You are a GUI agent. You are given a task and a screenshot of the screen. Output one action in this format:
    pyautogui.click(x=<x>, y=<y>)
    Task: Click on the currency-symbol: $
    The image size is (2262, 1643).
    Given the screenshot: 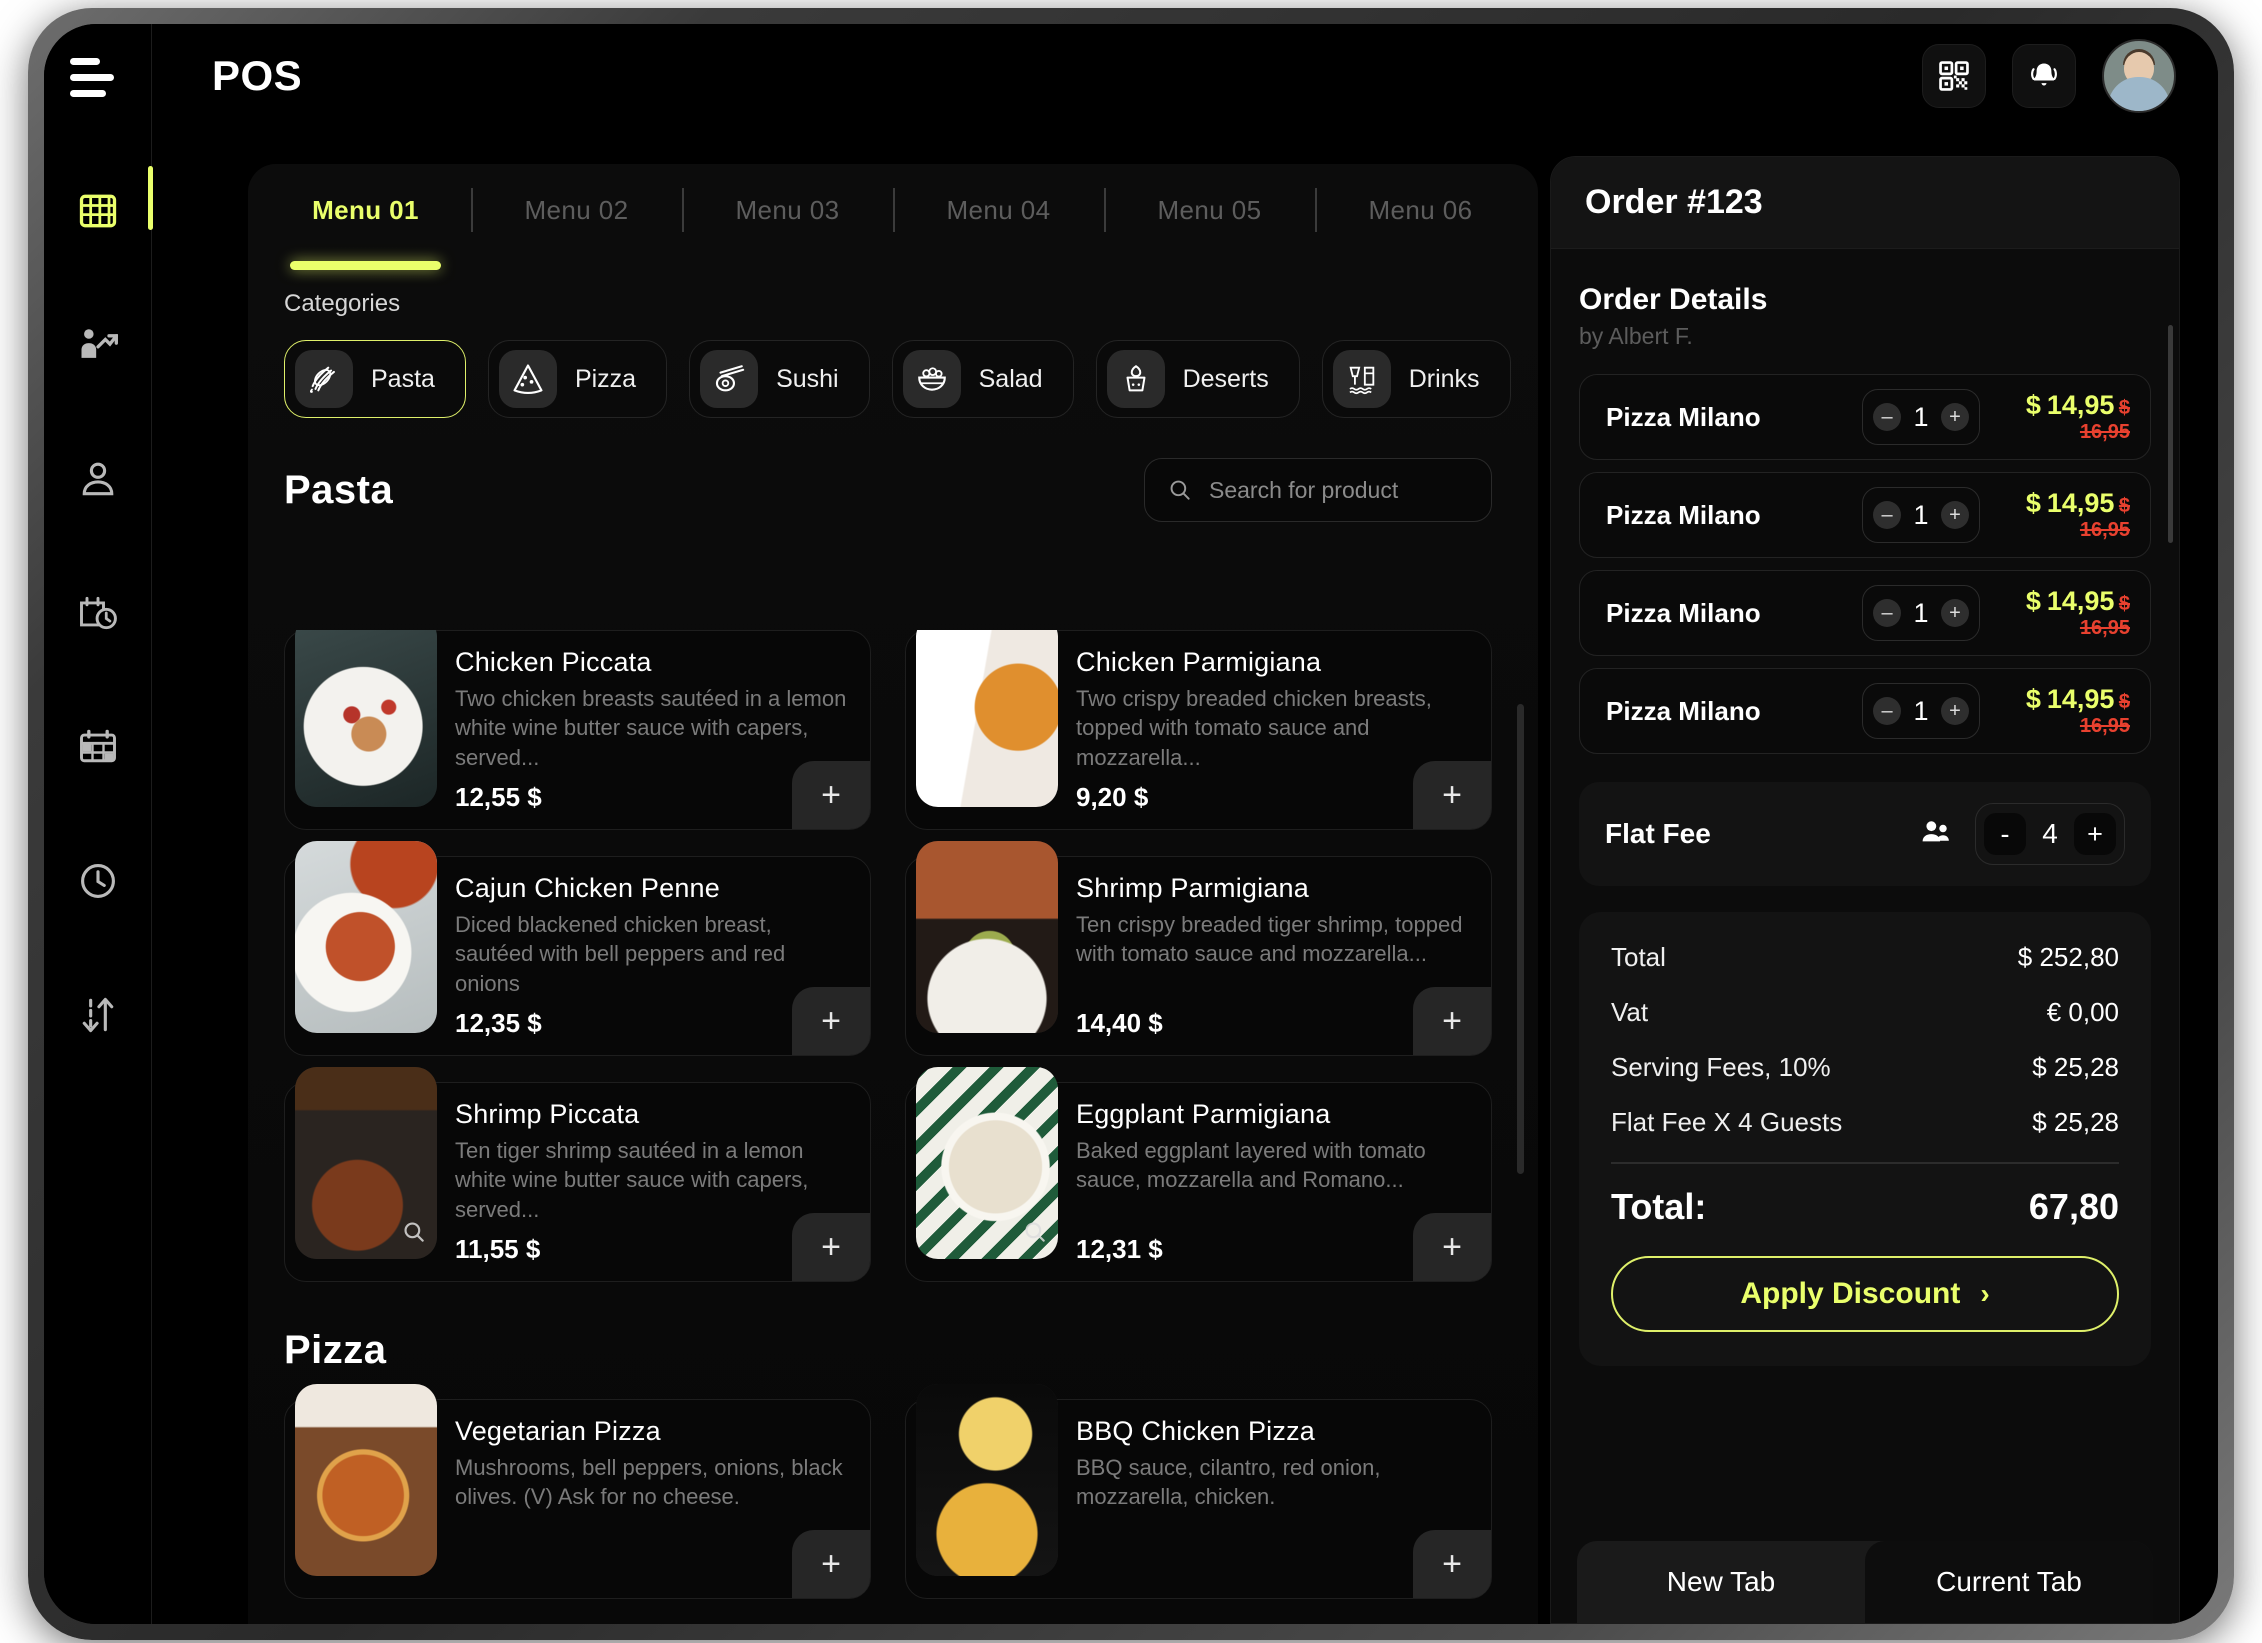 What is the action you would take?
    pyautogui.click(x=2033, y=699)
    